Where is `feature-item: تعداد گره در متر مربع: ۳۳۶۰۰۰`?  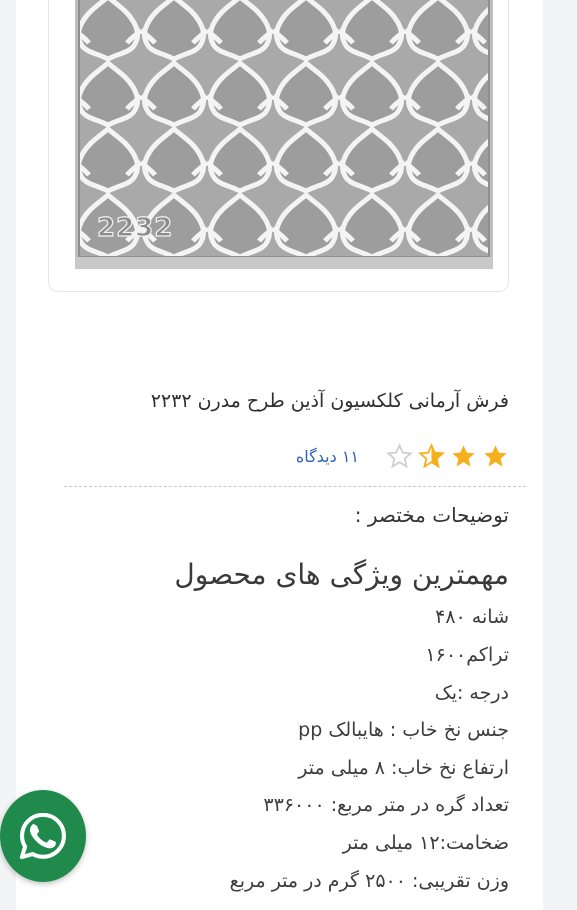
feature-item: تعداد گره در متر مربع: ۳۳۶۰۰۰ is located at coordinates (386, 805).